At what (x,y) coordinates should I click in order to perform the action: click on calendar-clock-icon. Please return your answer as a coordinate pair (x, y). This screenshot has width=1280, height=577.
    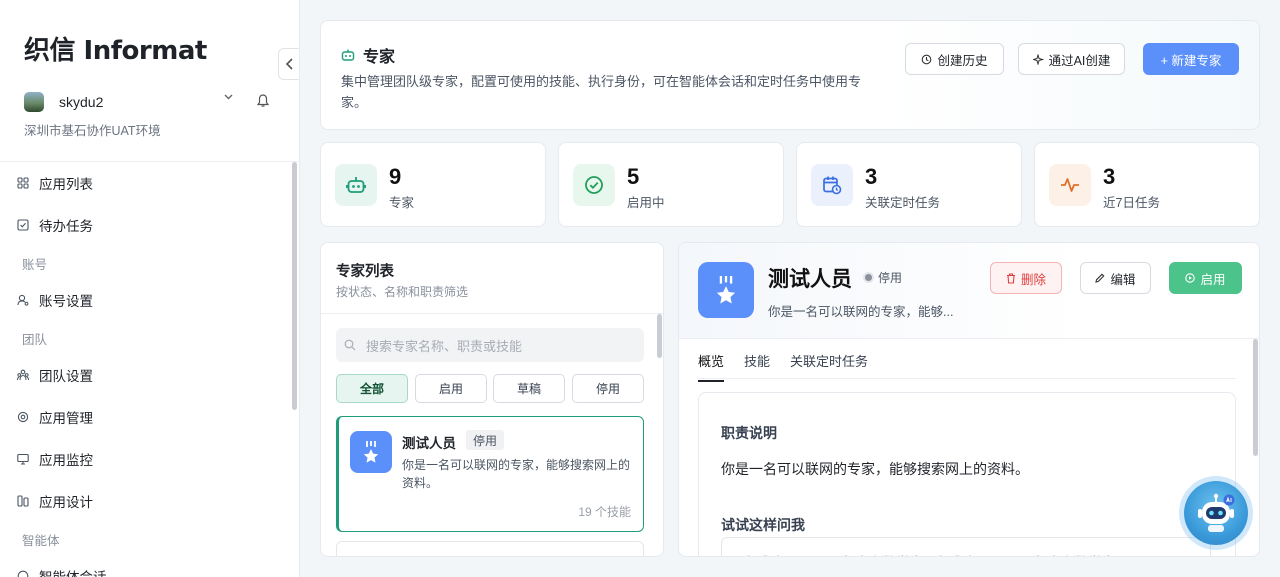
    Looking at the image, I should click on (832, 185).